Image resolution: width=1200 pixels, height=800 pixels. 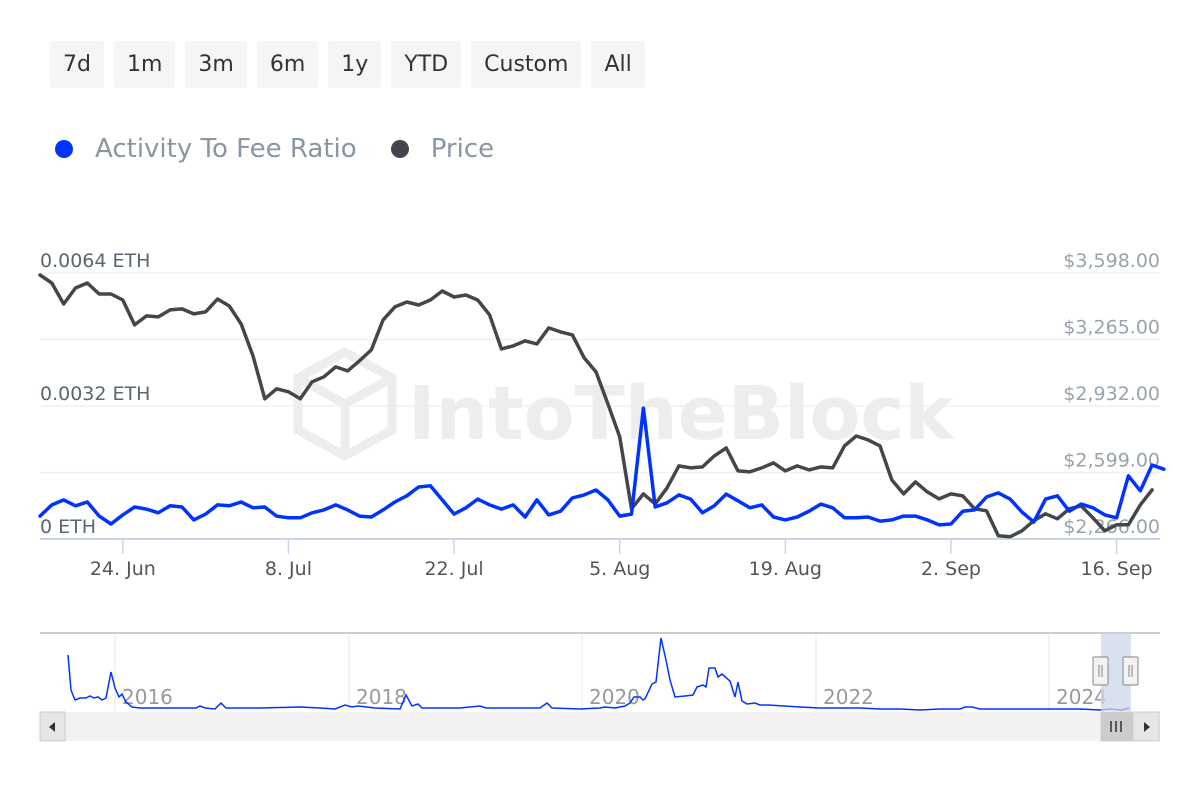 What do you see at coordinates (95, 394) in the screenshot?
I see `y-left-tick-label: 0.0032 ETH` at bounding box center [95, 394].